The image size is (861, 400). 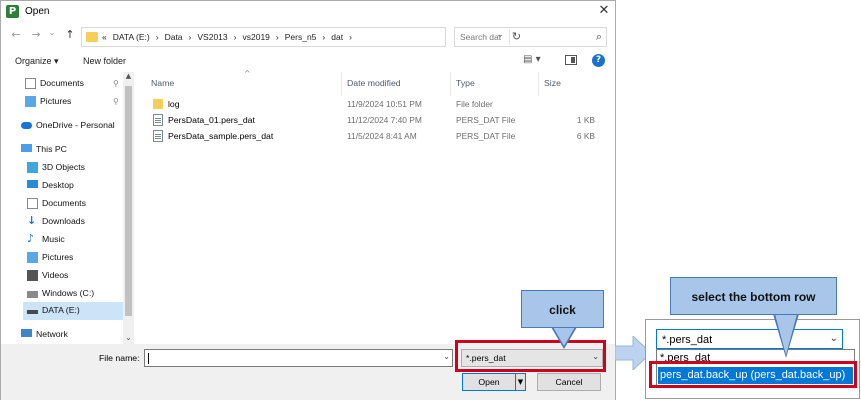 I want to click on column-header-type: Type, so click(x=465, y=83).